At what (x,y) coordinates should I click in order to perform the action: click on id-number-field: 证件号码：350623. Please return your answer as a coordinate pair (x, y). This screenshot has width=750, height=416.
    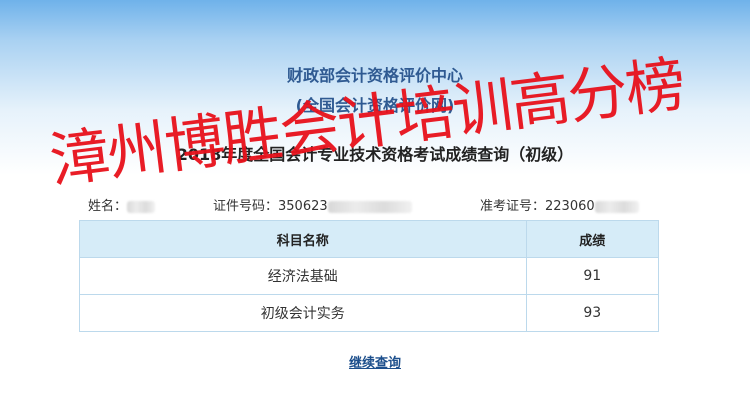
    Looking at the image, I should click on (312, 204).